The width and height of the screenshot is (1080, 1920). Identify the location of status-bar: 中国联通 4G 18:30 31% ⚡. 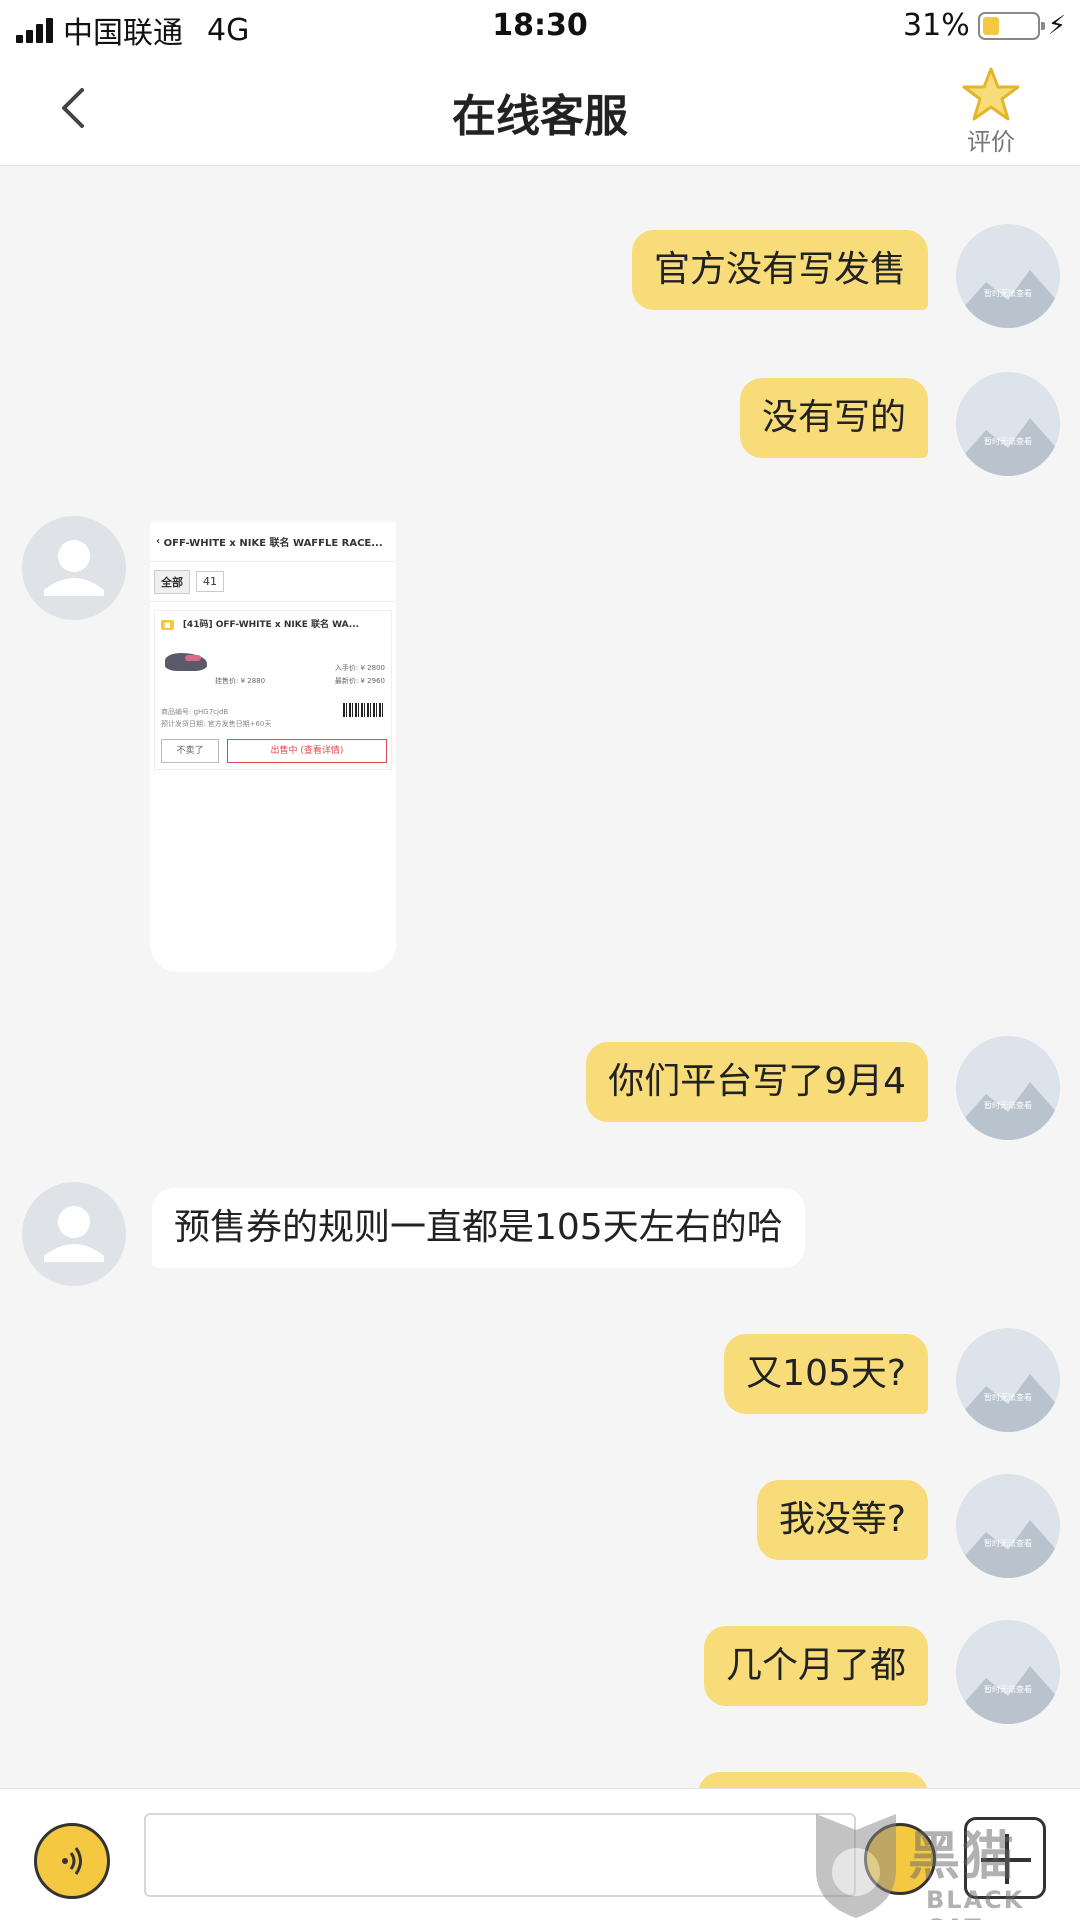
(540, 27).